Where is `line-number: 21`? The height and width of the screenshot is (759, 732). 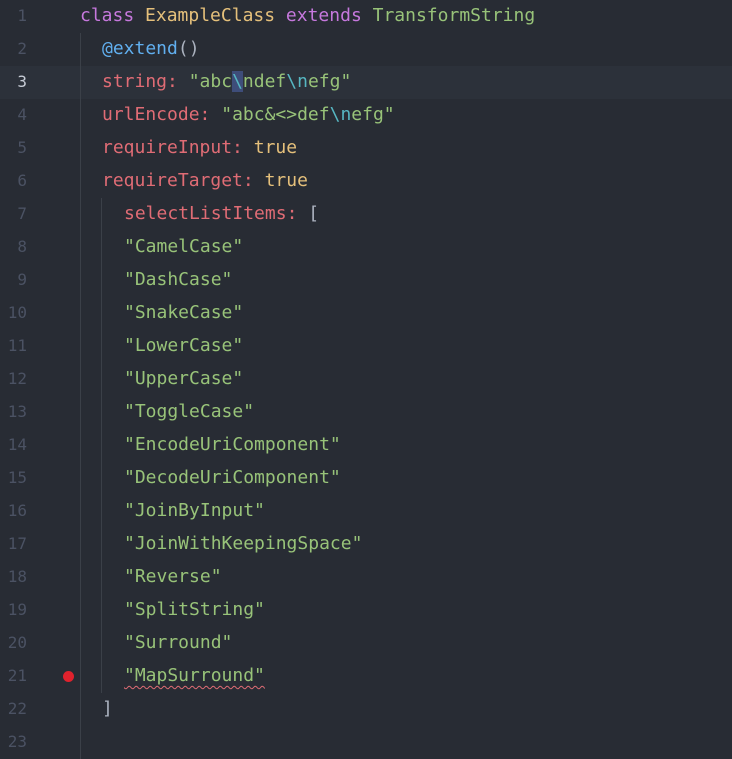 line-number: 21 is located at coordinates (13, 676).